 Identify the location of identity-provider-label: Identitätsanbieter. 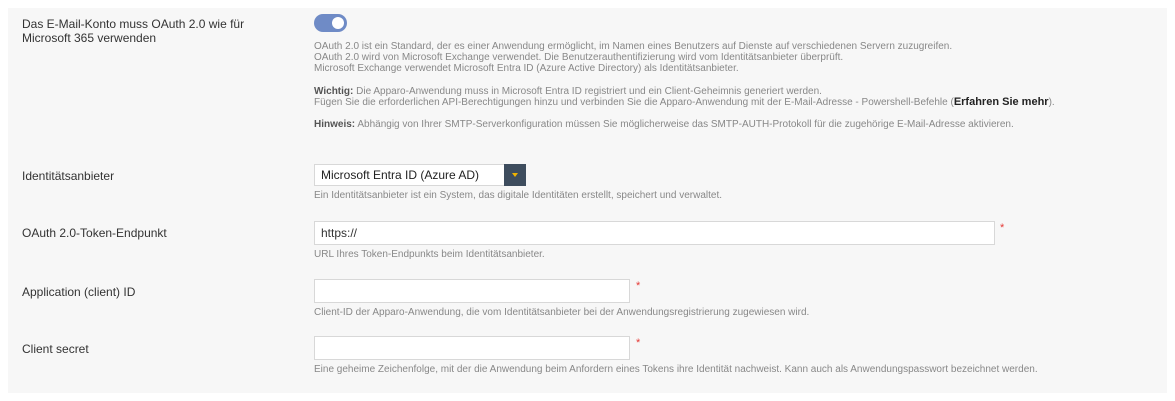
(68, 176).